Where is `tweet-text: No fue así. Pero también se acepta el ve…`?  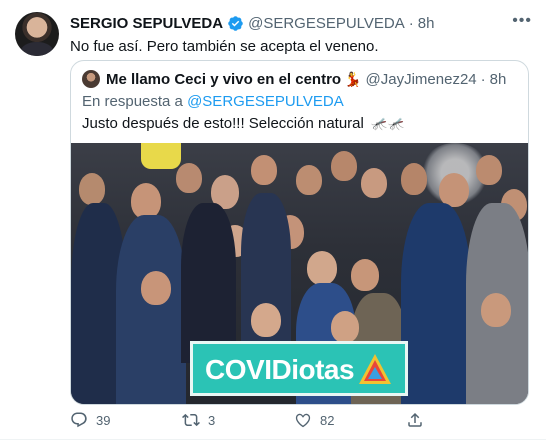
tweet-text: No fue así. Pero también se acepta el ve… is located at coordinates (224, 46).